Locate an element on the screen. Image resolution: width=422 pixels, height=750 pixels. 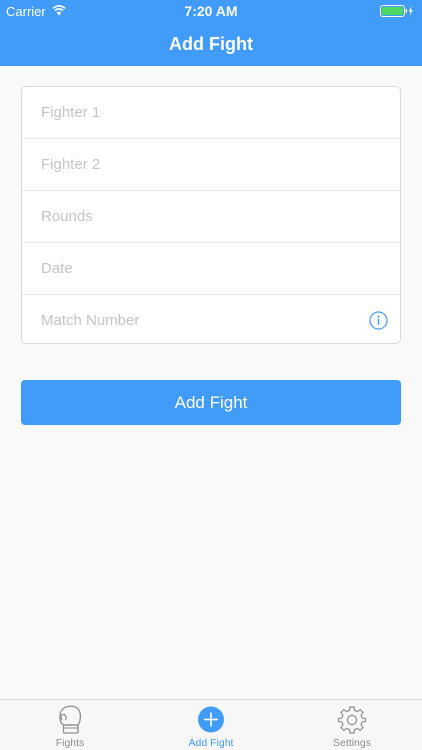
tab-fights: Fights is located at coordinates (70, 725).